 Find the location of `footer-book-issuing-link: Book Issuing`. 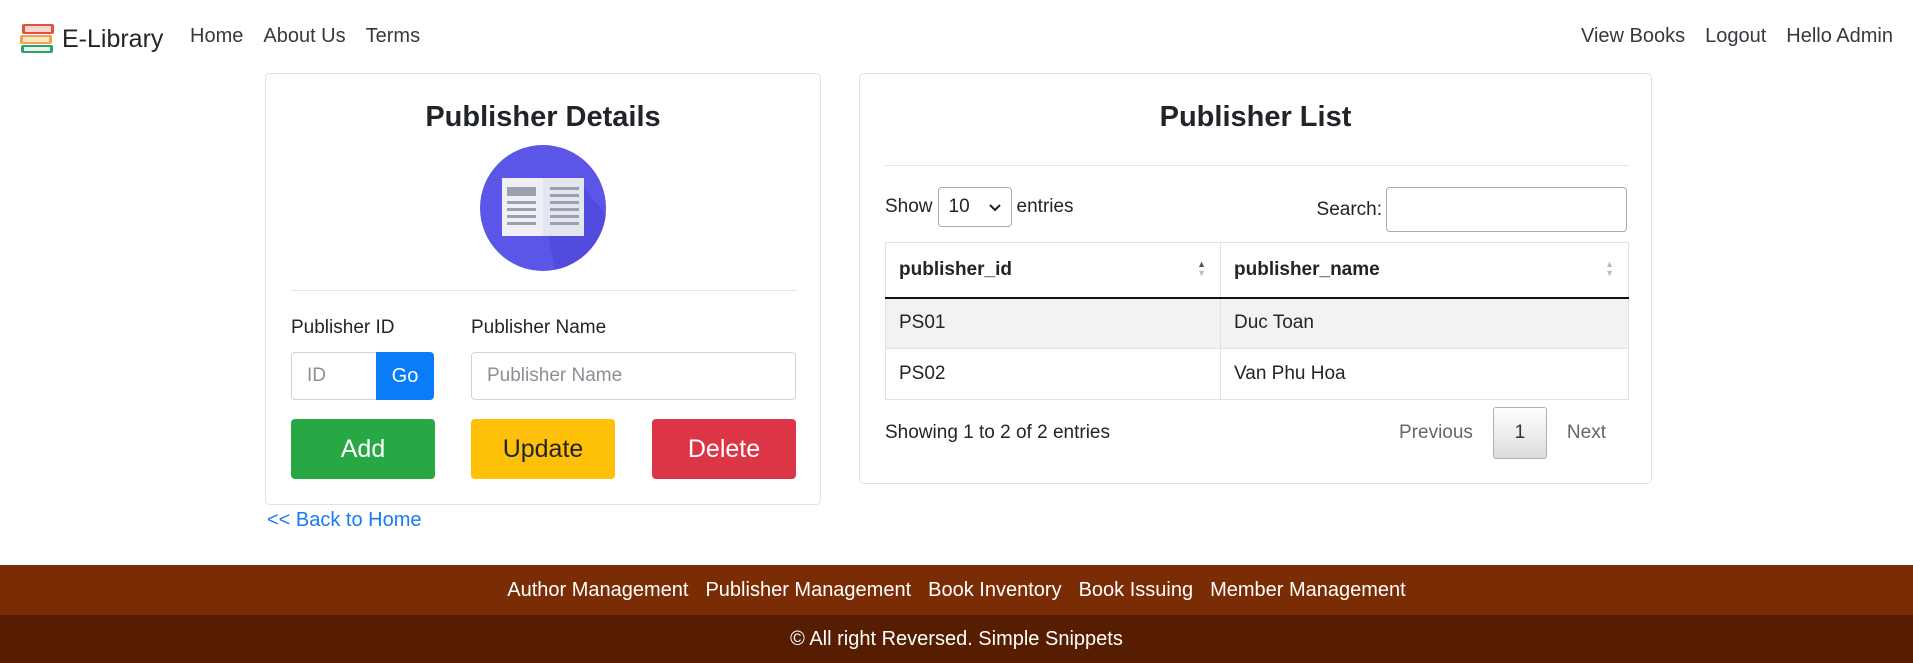

footer-book-issuing-link: Book Issuing is located at coordinates (1136, 590).